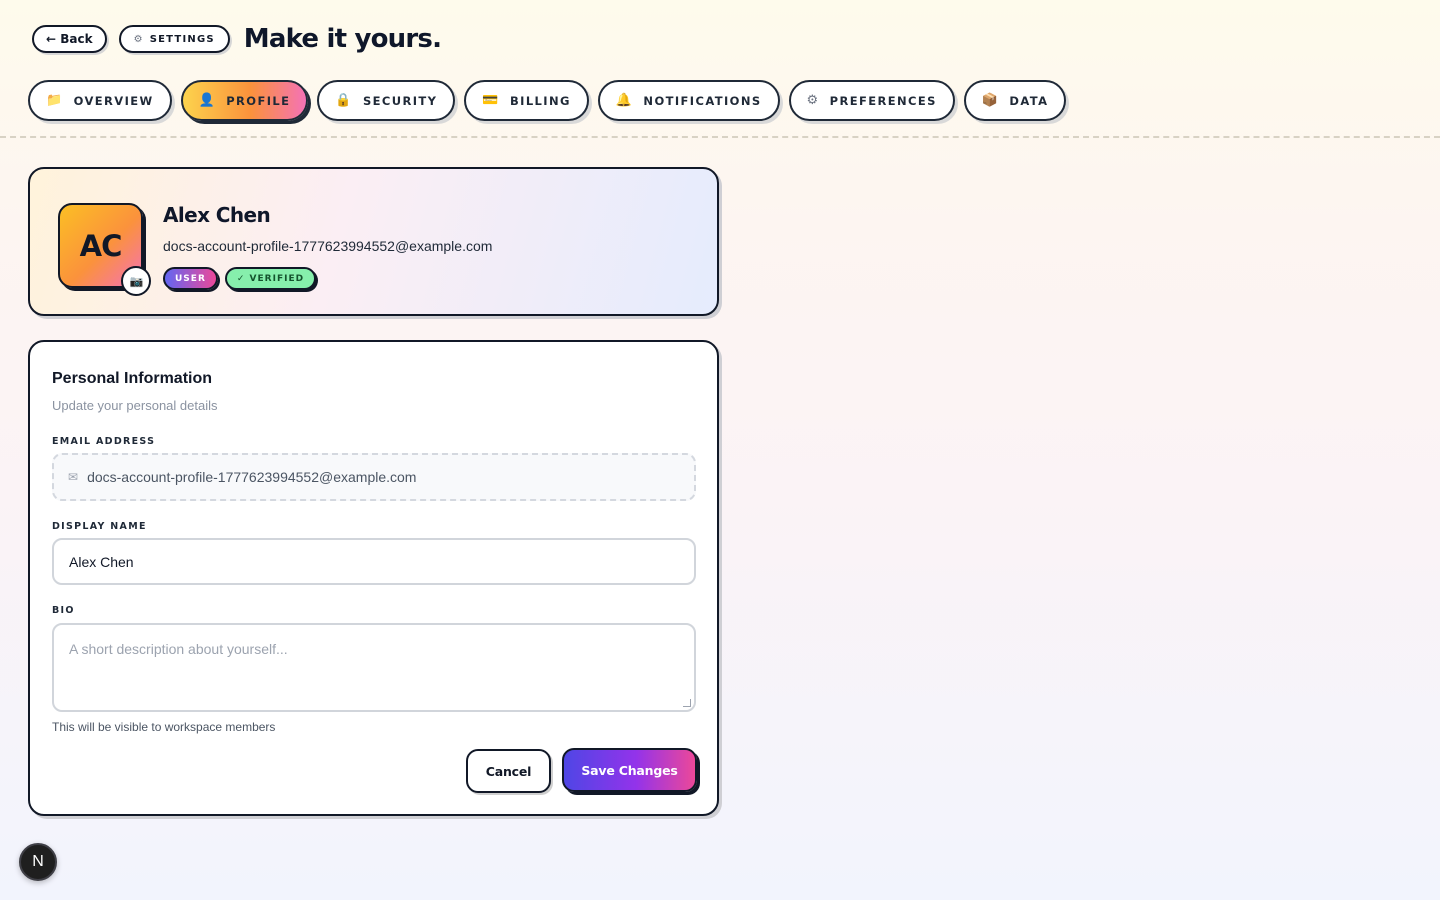 This screenshot has height=900, width=1440. I want to click on display-name-input: Alex Chen, so click(374, 561).